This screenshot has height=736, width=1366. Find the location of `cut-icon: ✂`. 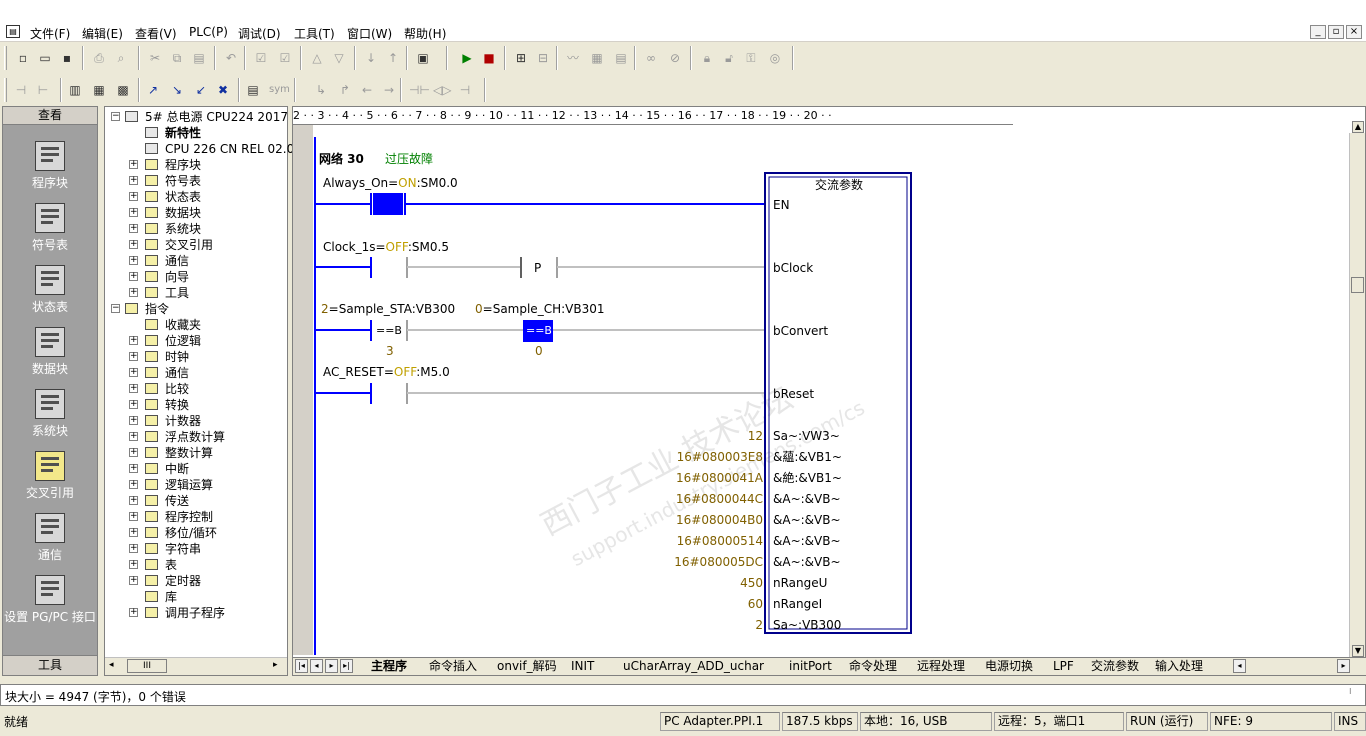

cut-icon: ✂ is located at coordinates (155, 58).